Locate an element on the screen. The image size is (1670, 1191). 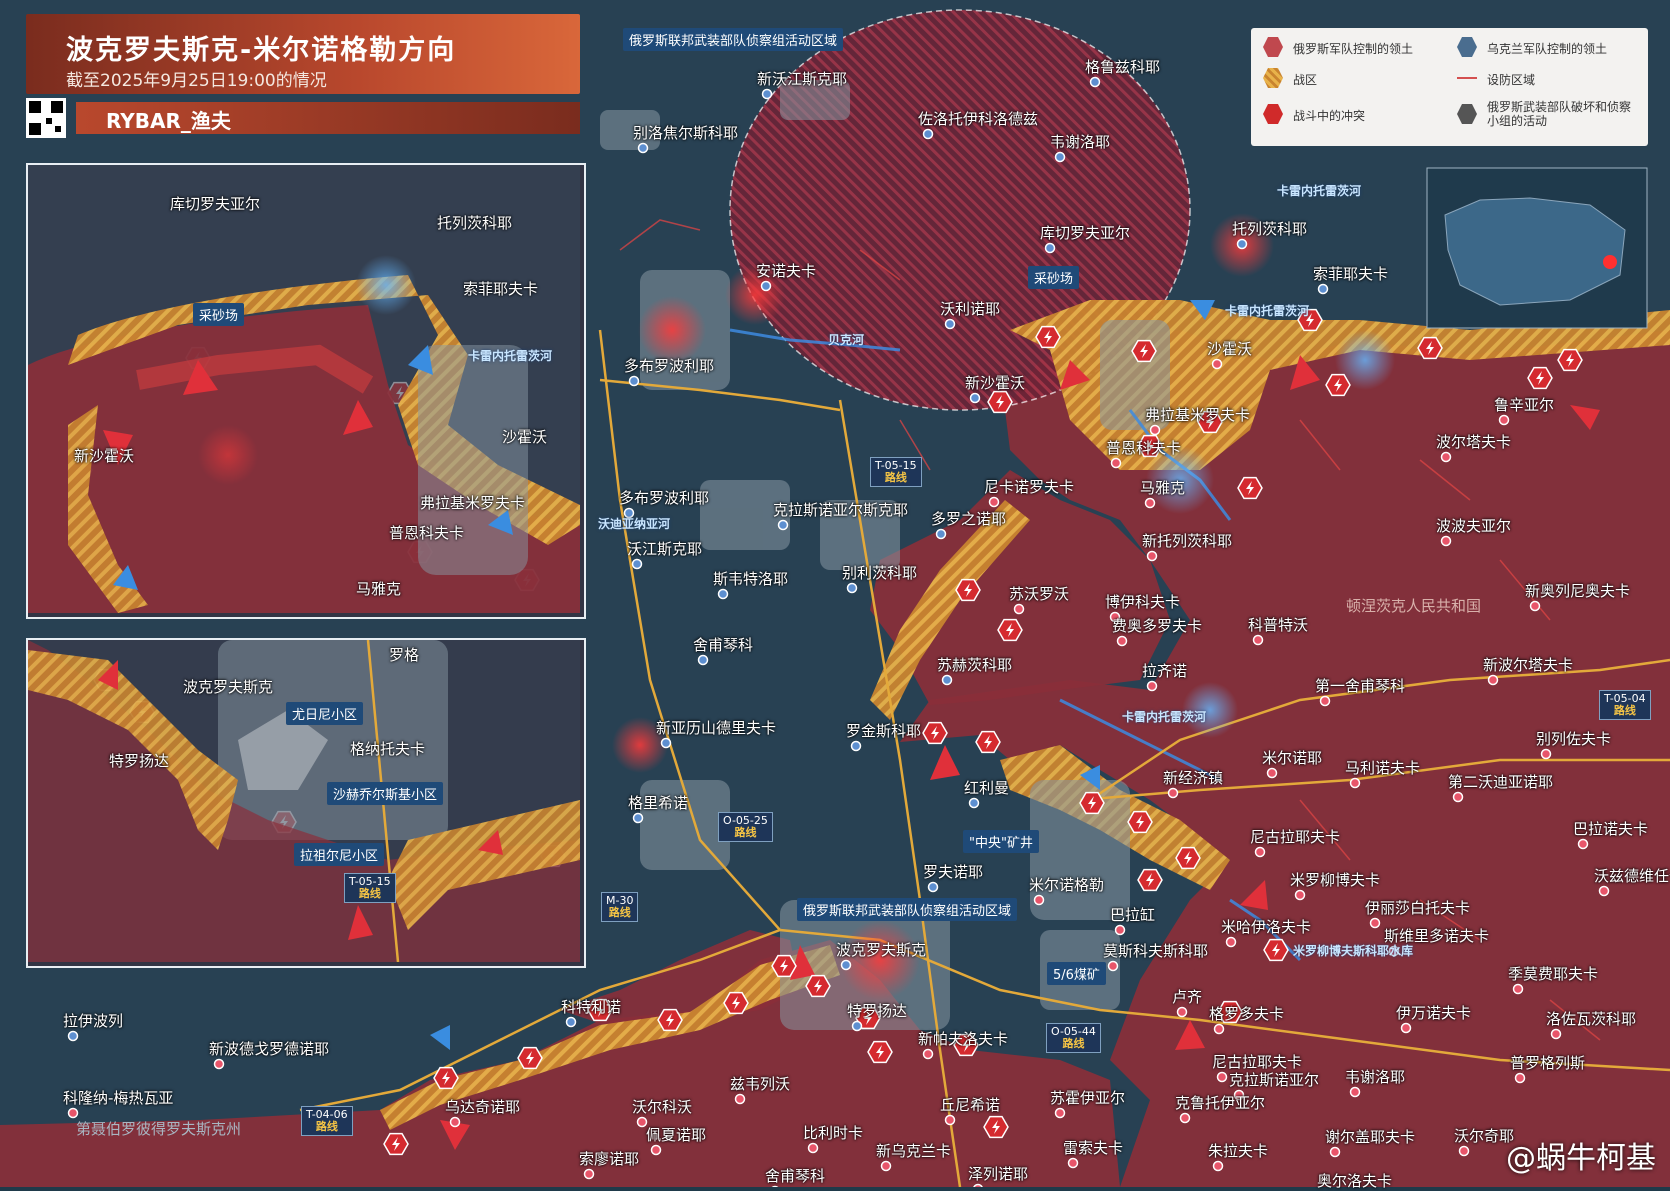
place-label: 克鲁托伊亚尔 is located at coordinates (1220, 1102).